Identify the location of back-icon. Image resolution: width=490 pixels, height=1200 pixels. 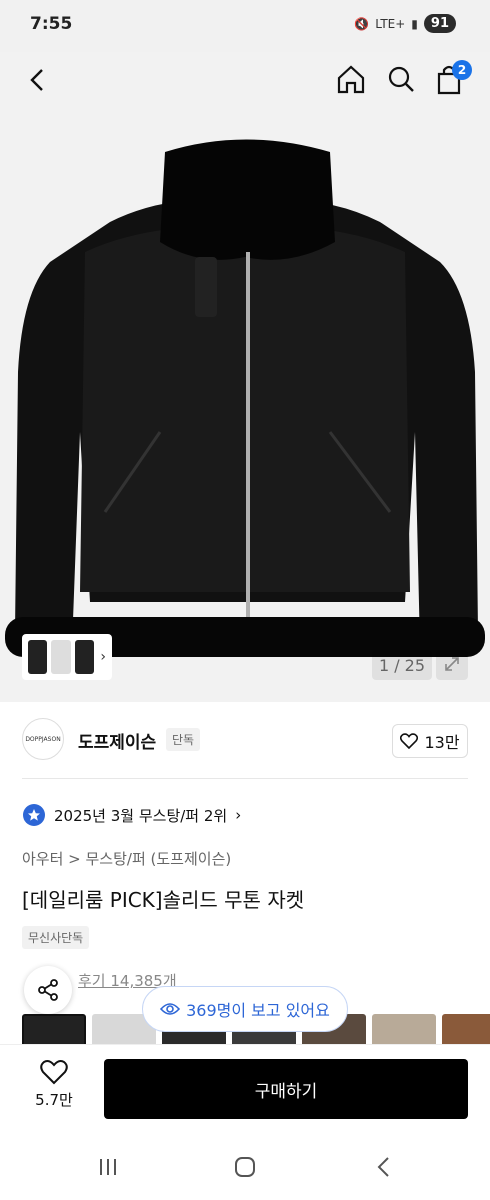
(38, 80).